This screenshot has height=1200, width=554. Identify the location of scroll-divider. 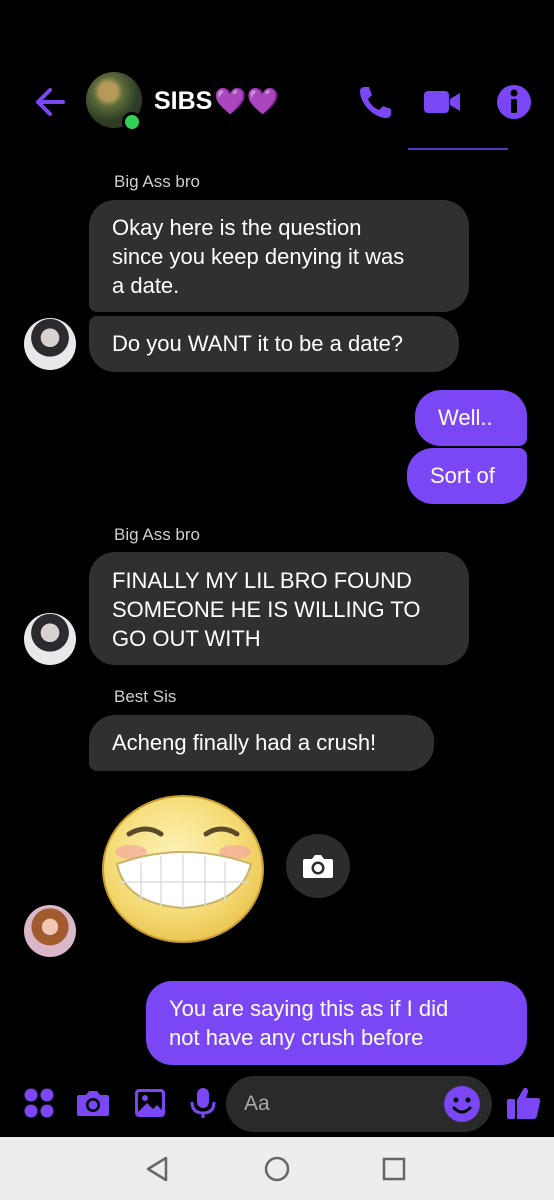
(458, 149).